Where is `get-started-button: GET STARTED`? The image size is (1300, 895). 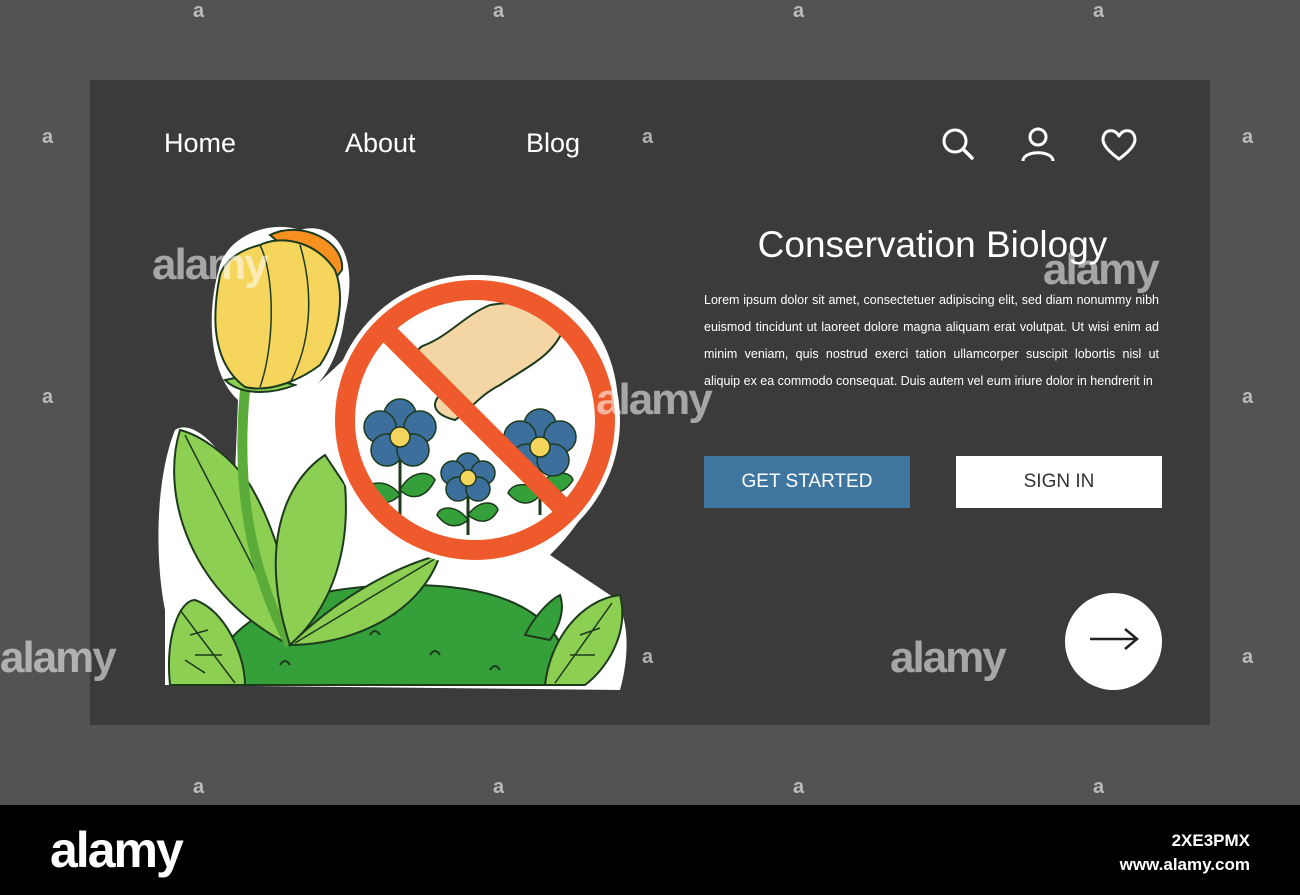 get-started-button: GET STARTED is located at coordinates (807, 482).